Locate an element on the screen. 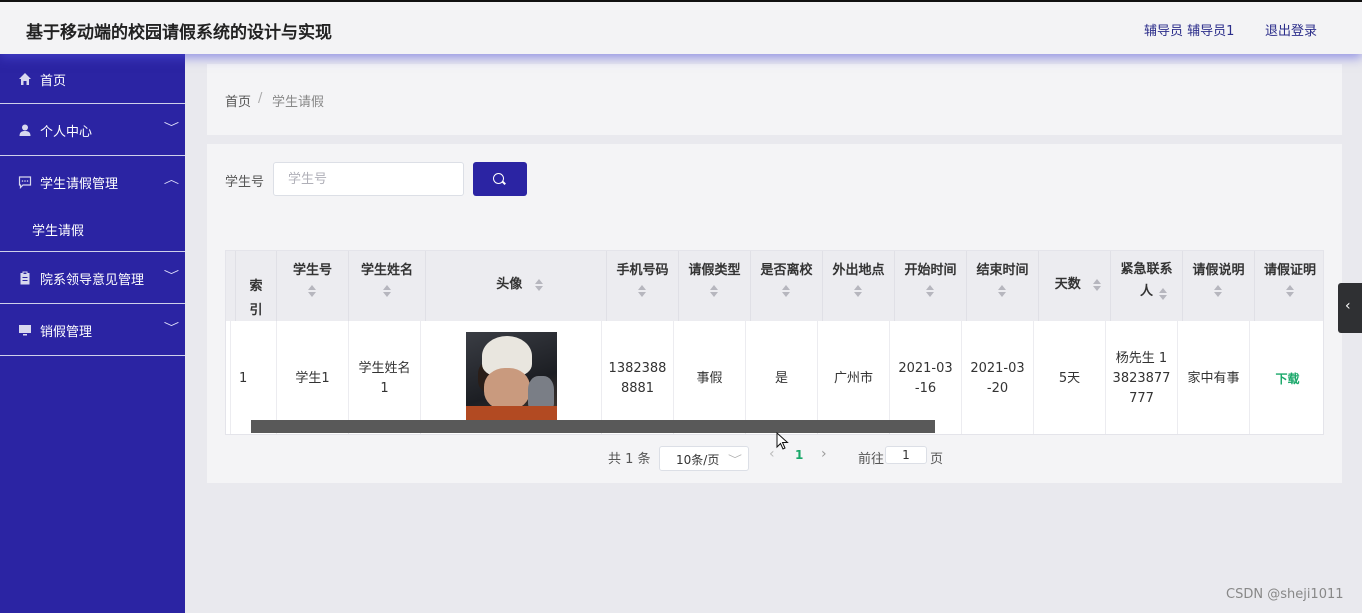  col-student-name: 学生姓名 is located at coordinates (387, 286).